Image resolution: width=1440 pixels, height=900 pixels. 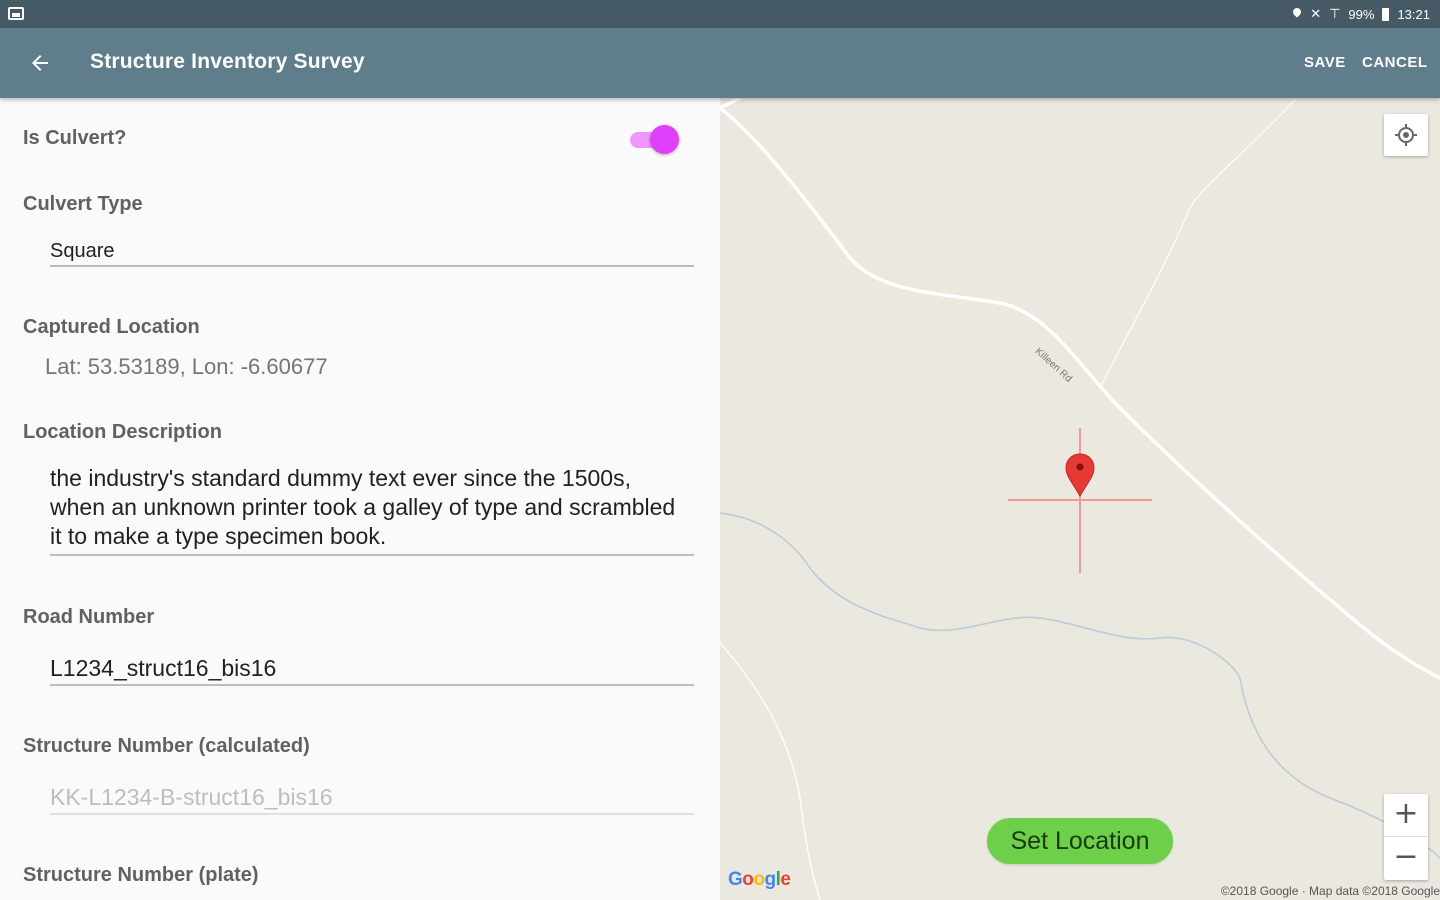 I want to click on culvert-type-underline, so click(x=372, y=266).